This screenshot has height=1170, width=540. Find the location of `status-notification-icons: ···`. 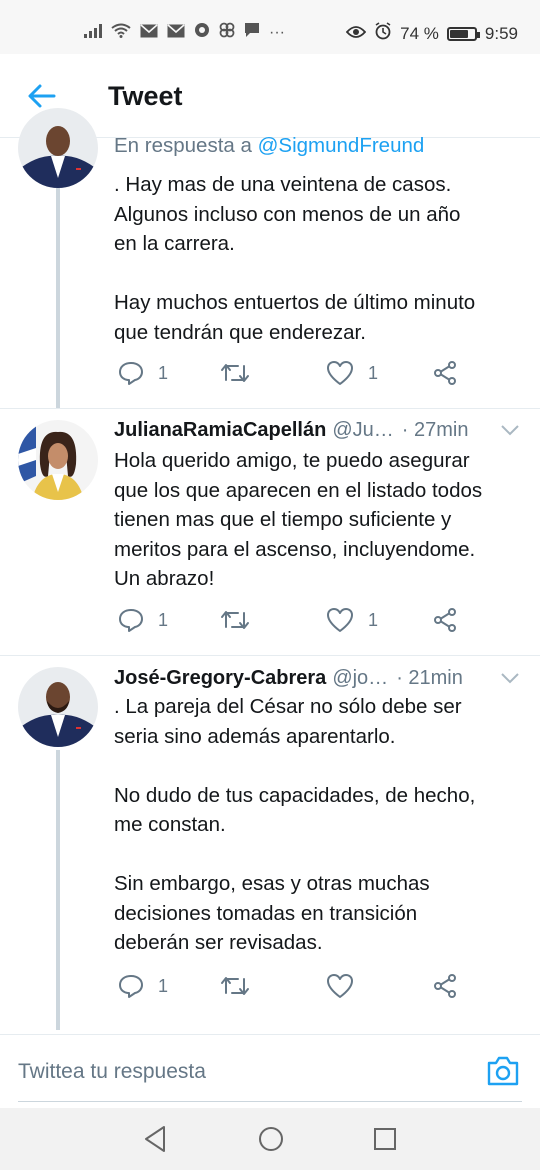

status-notification-icons: ··· is located at coordinates (184, 32).